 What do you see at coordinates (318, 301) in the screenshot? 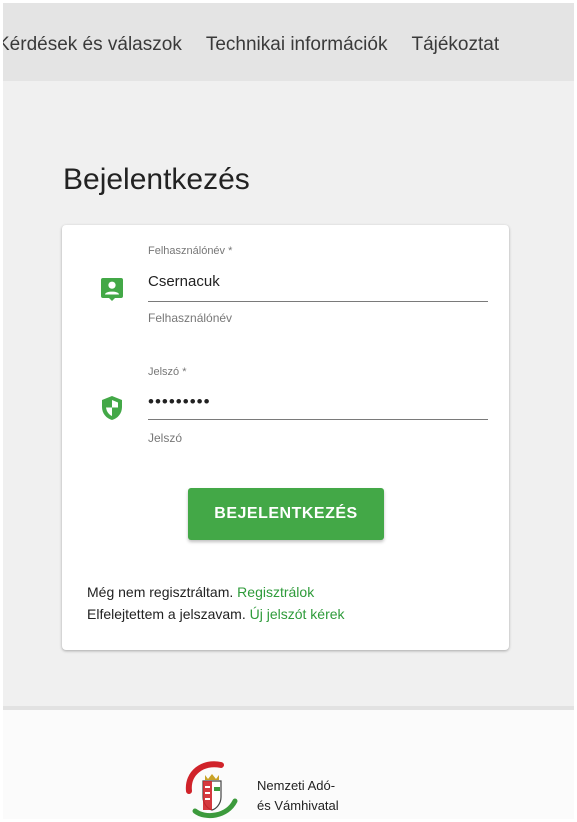
I see `username-underline` at bounding box center [318, 301].